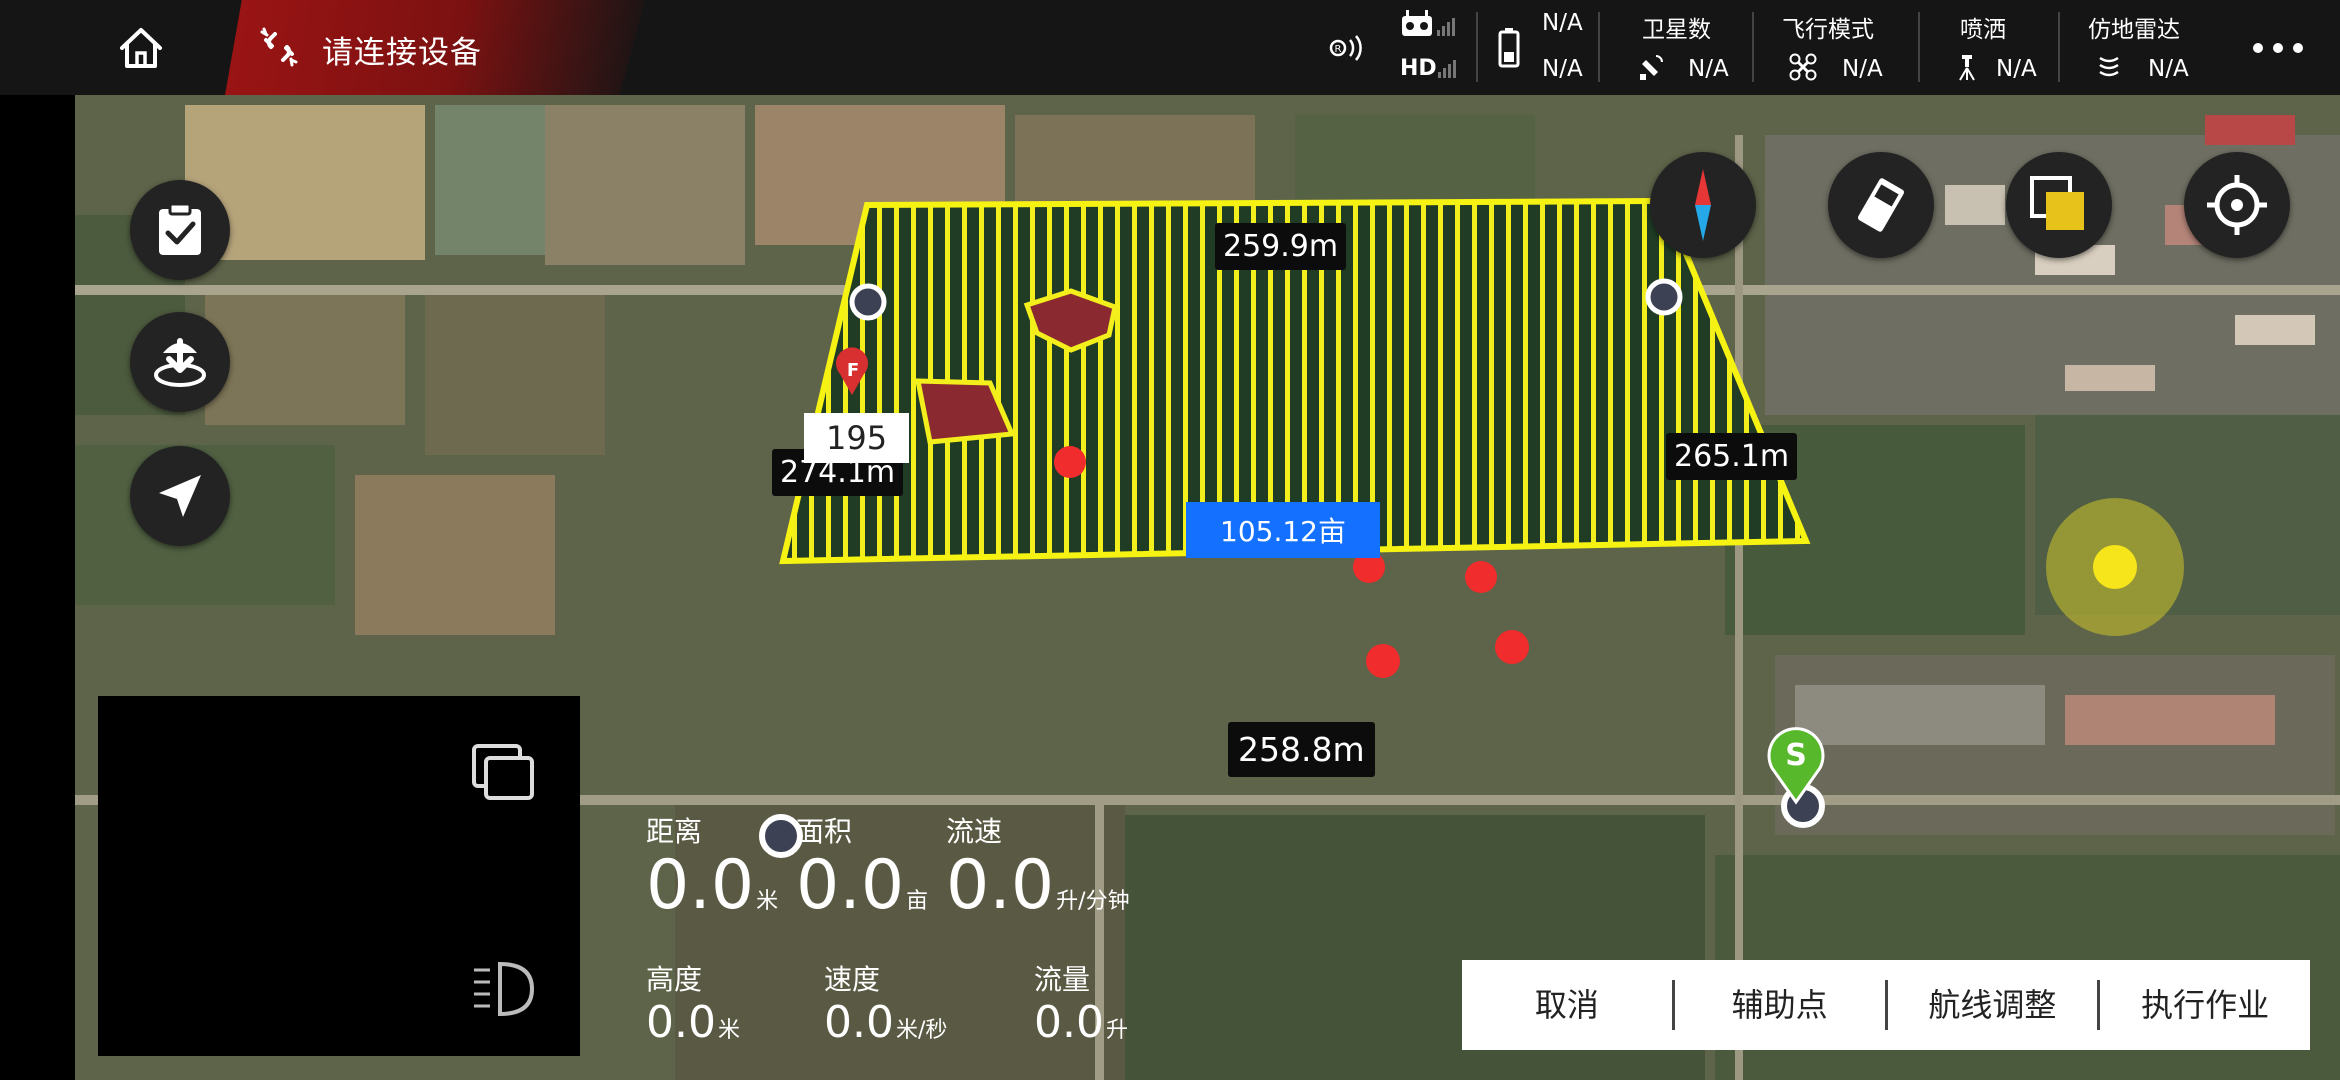 This screenshot has width=2340, height=1080. I want to click on joystick-handle, so click(2115, 567).